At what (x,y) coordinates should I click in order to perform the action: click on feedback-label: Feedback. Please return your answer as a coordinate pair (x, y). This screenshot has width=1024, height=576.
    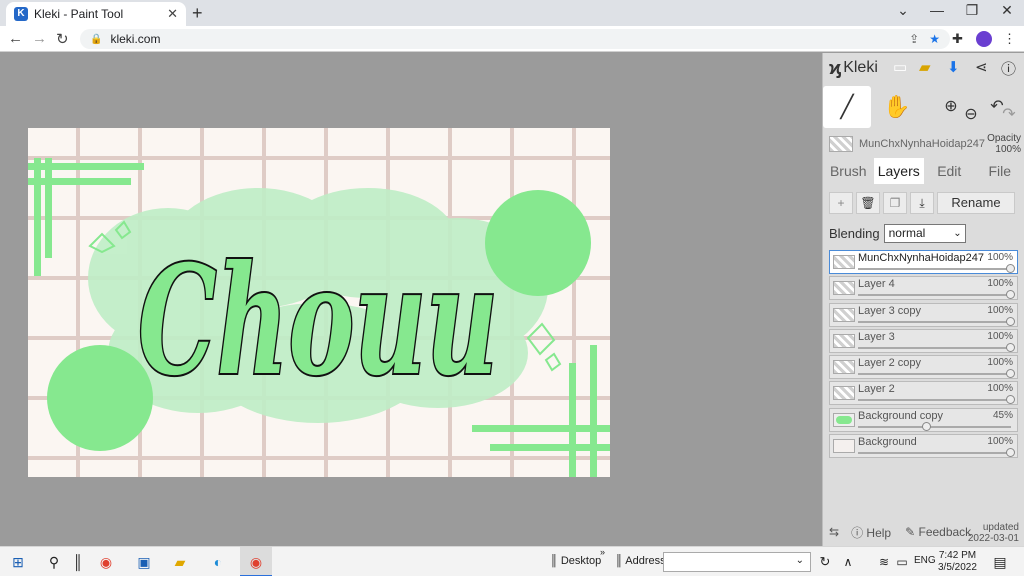
    Looking at the image, I should click on (945, 532).